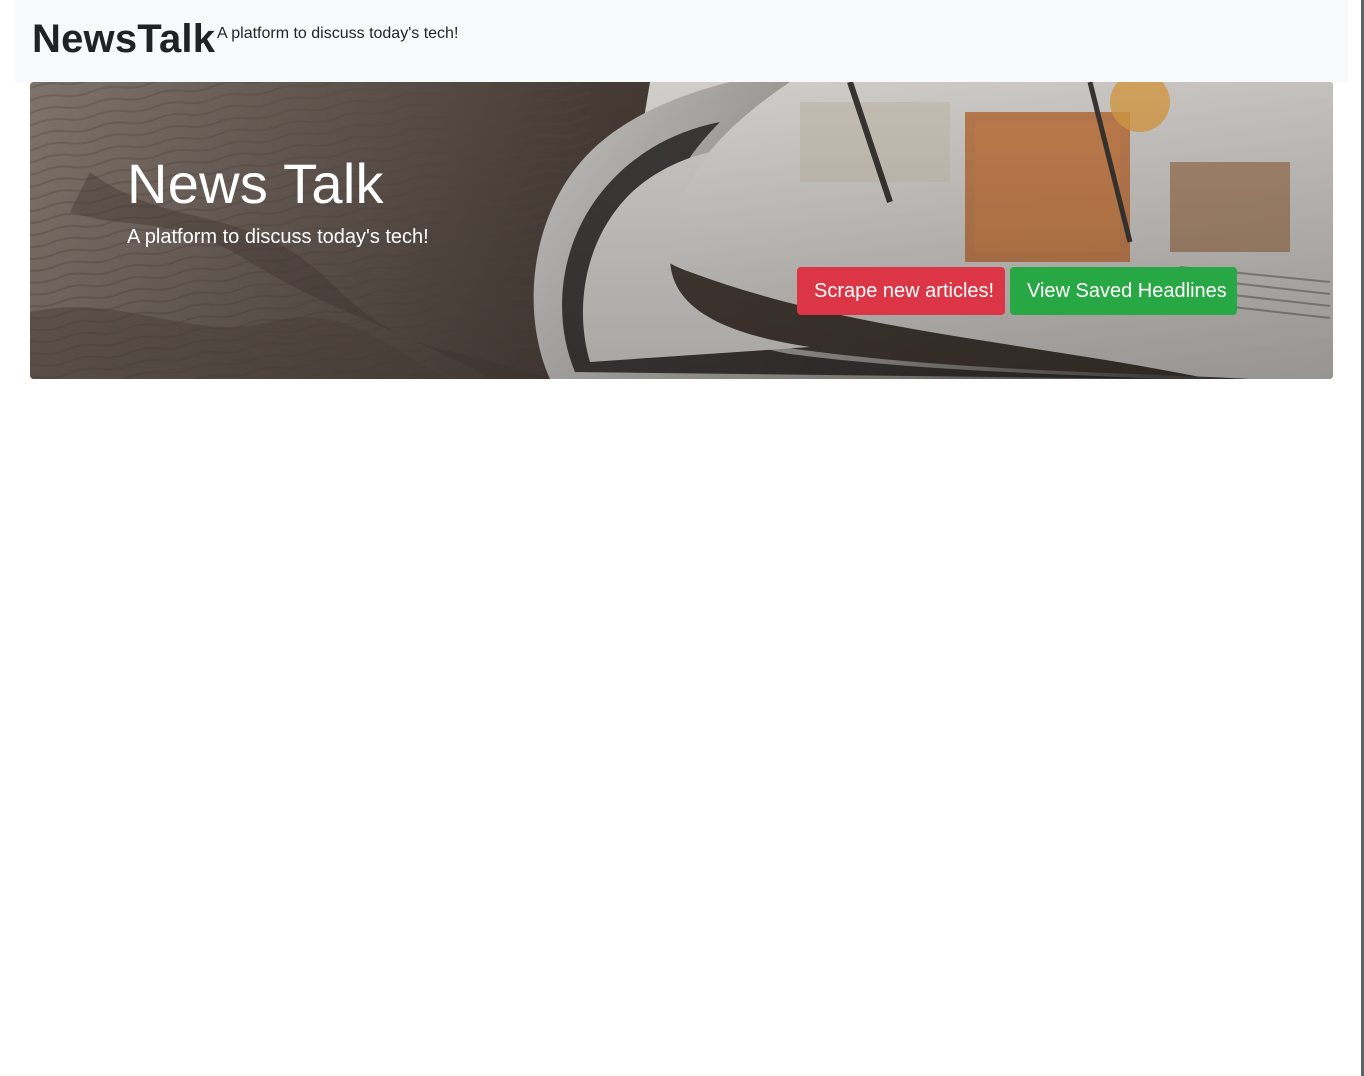 This screenshot has width=1364, height=1076. I want to click on scrape-articles-button: Scrape new articles!, so click(901, 291).